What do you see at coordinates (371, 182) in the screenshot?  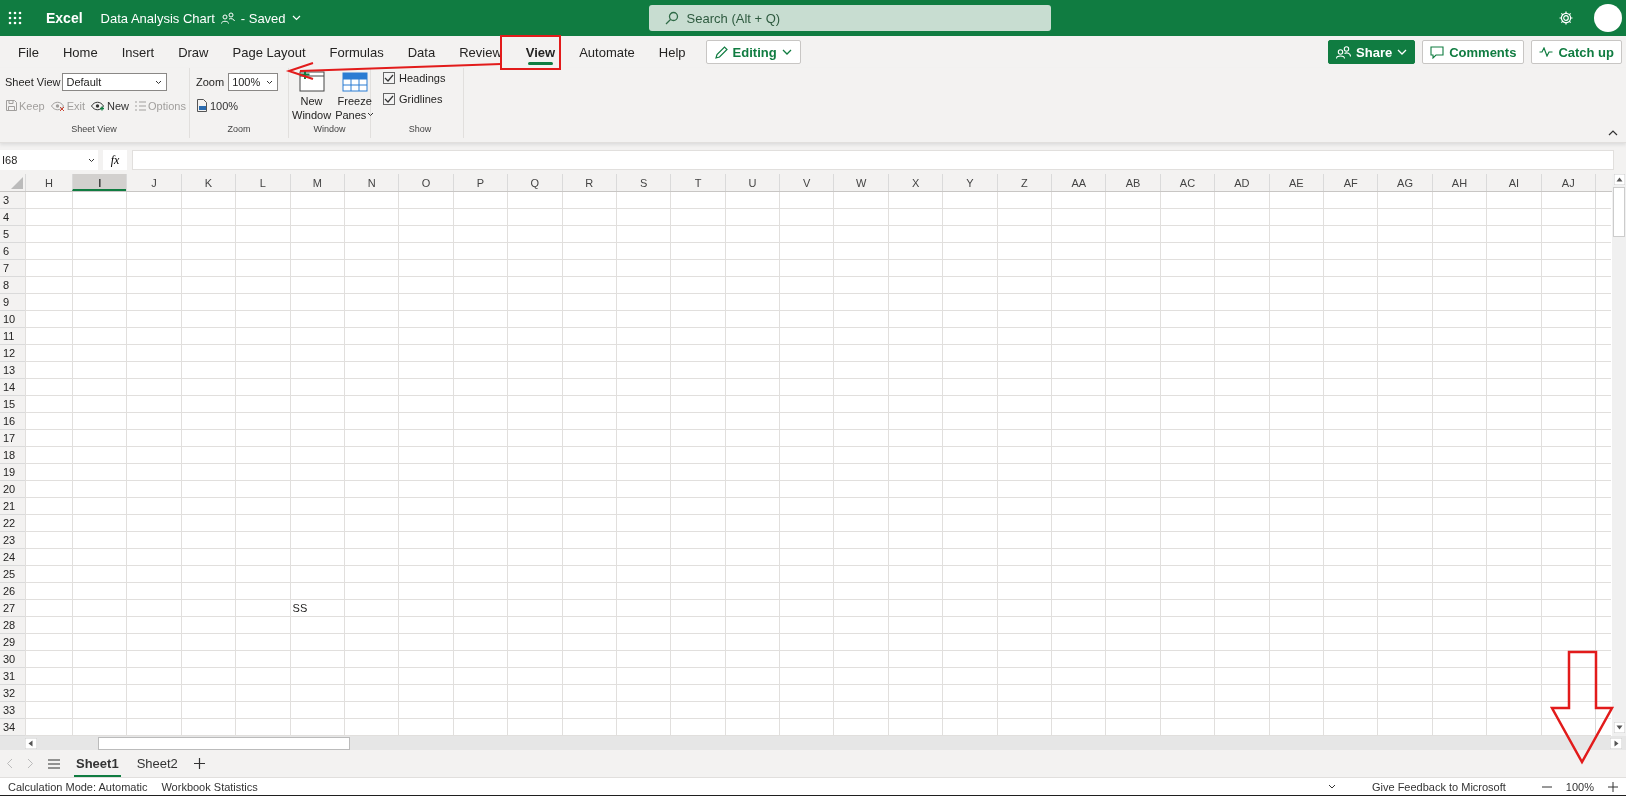 I see `column-header: N` at bounding box center [371, 182].